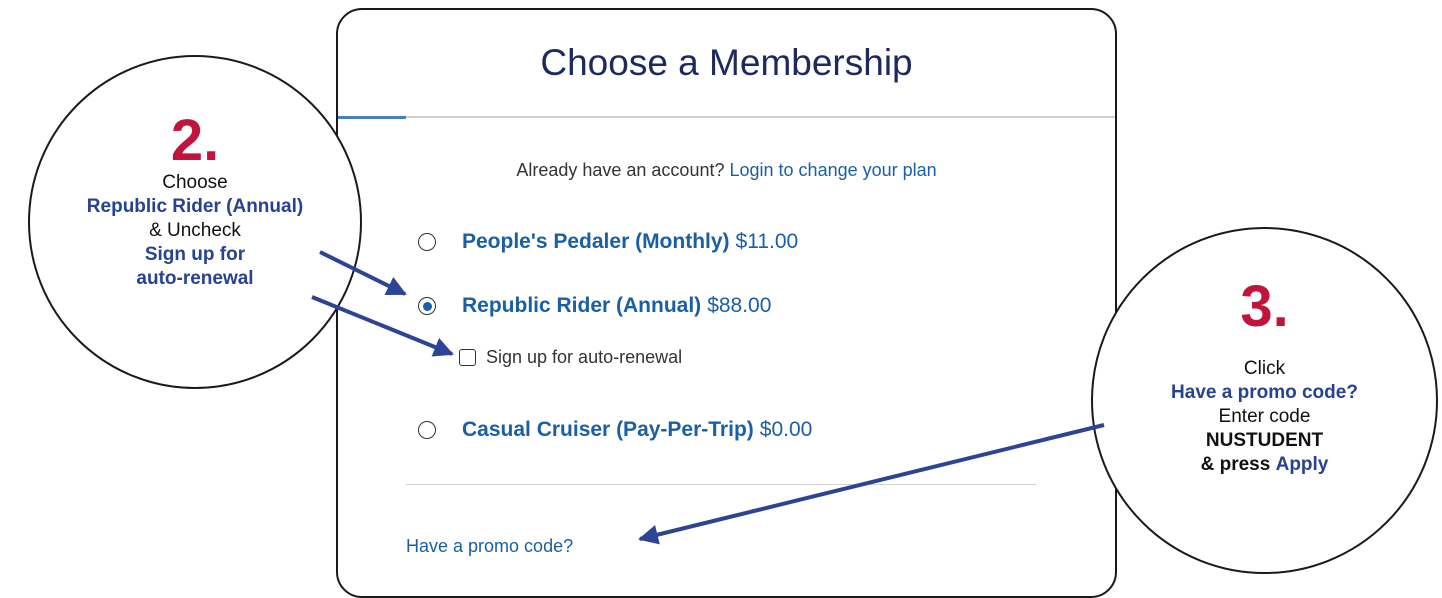 The image size is (1442, 598). Describe the element at coordinates (584, 357) in the screenshot. I see `auto-renewal-label: Sign up for auto-renewal` at that location.